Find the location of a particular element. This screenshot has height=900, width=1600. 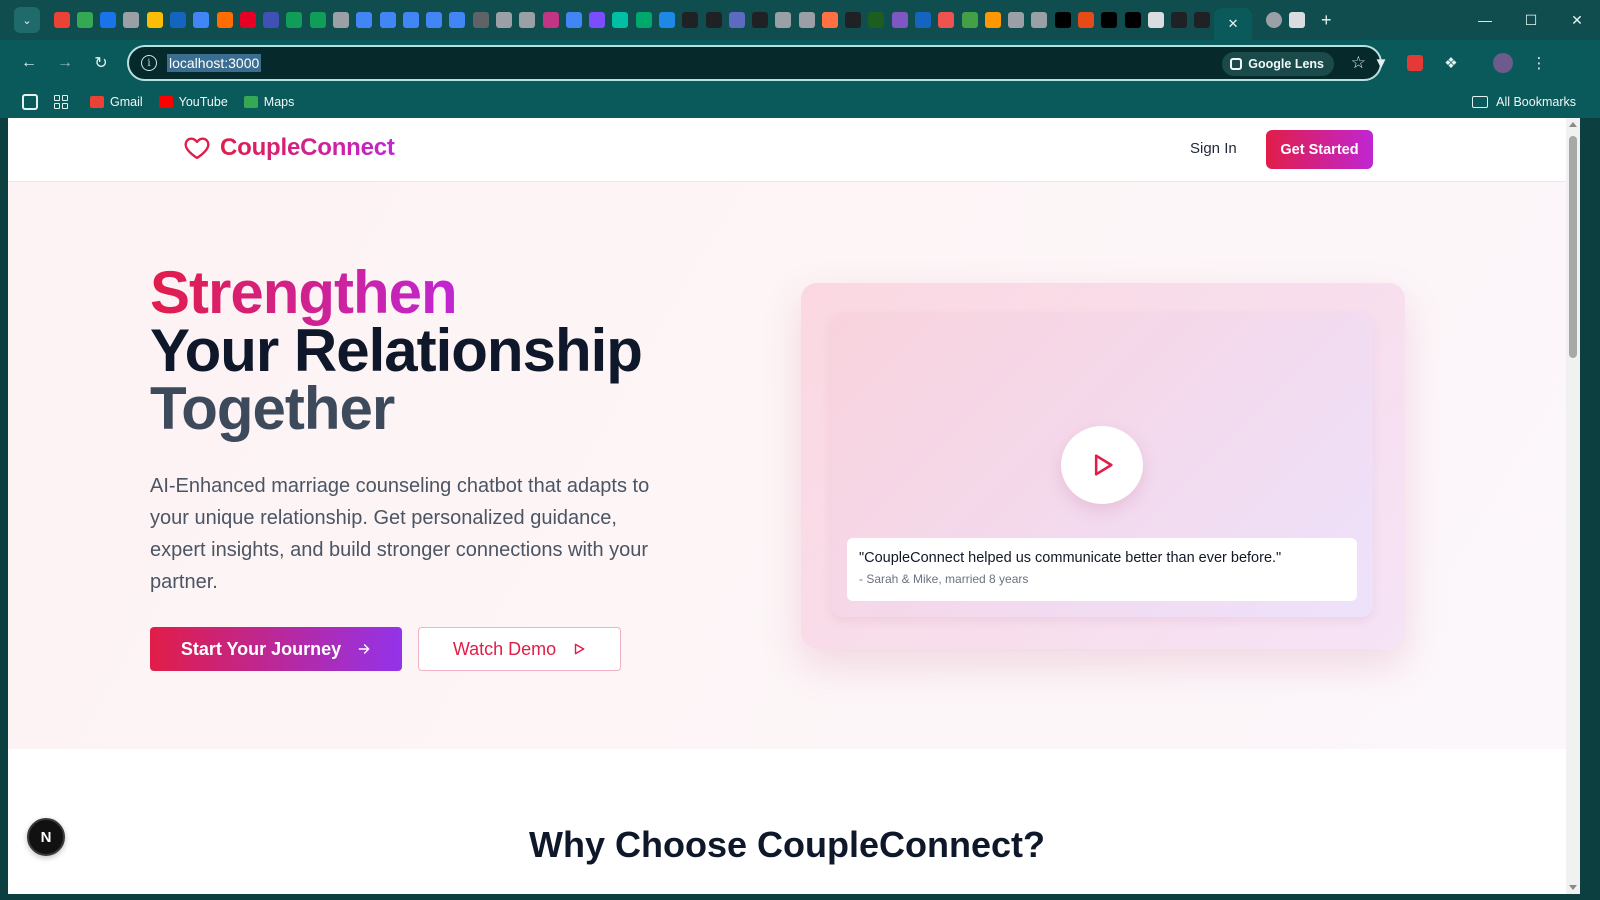

close-window-icon: ✕ is located at coordinates (1577, 20).